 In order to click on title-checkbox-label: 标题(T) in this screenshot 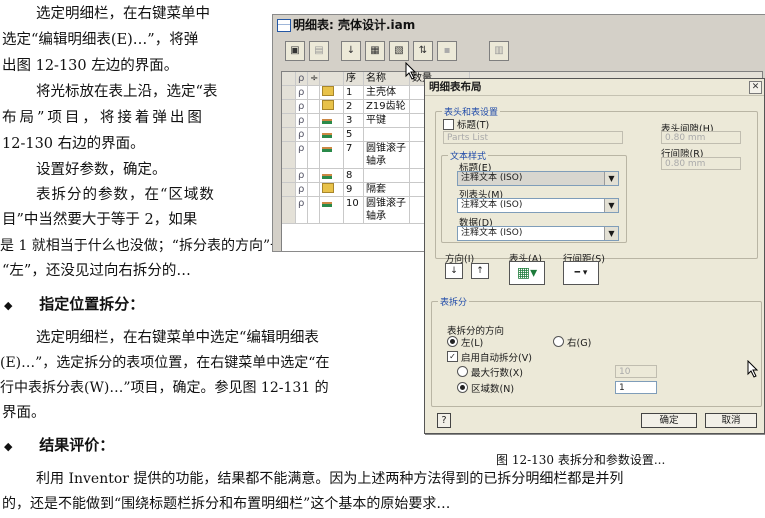, I will do `click(473, 125)`.